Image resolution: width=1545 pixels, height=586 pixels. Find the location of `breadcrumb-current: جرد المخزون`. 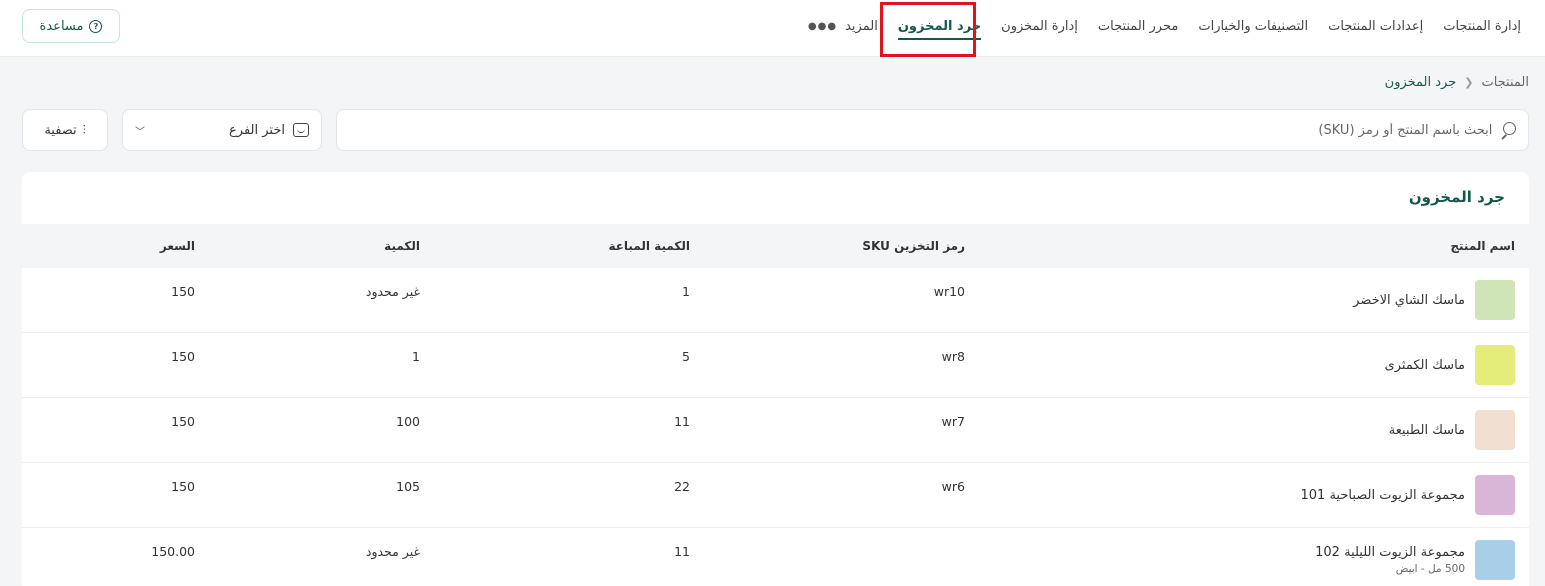

breadcrumb-current: جرد المخزون is located at coordinates (1420, 82).